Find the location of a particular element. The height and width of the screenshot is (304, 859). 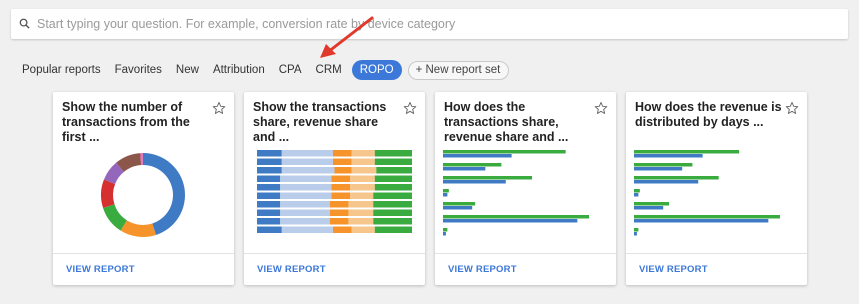

new-report-set-button: + New report set is located at coordinates (458, 70).